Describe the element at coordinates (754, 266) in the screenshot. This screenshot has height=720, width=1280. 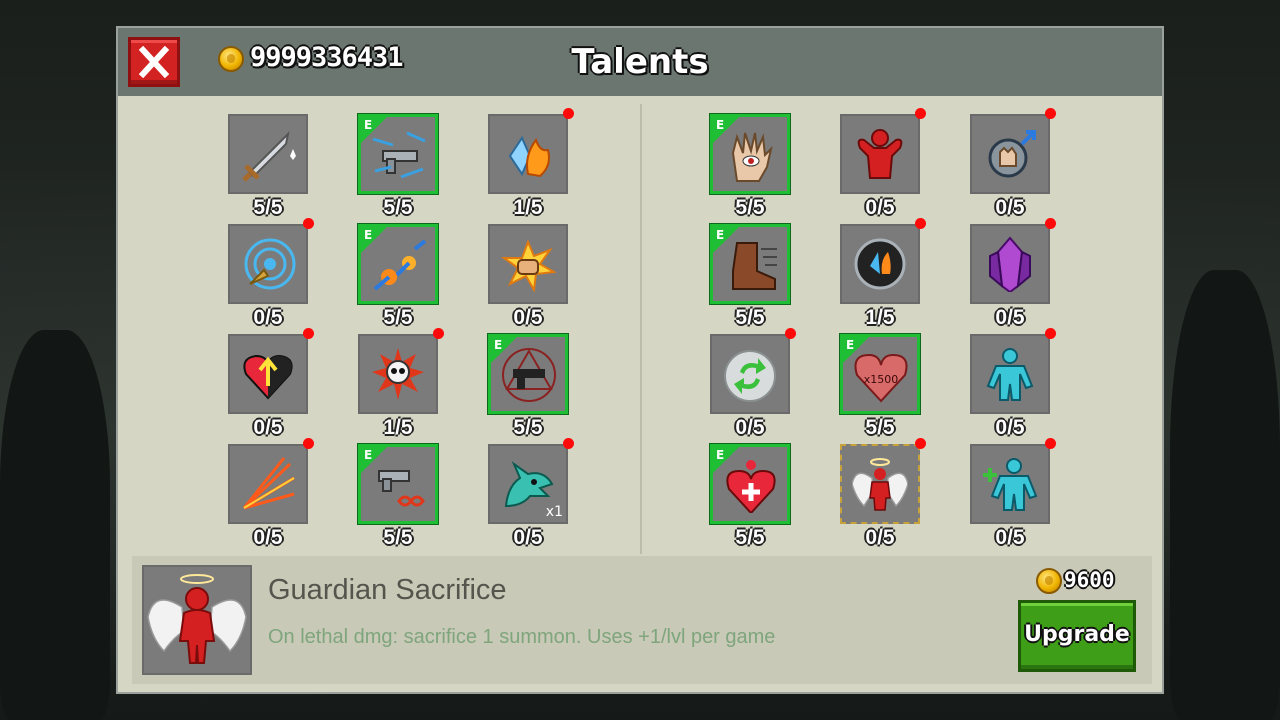
I see `speed-boot-icon` at that location.